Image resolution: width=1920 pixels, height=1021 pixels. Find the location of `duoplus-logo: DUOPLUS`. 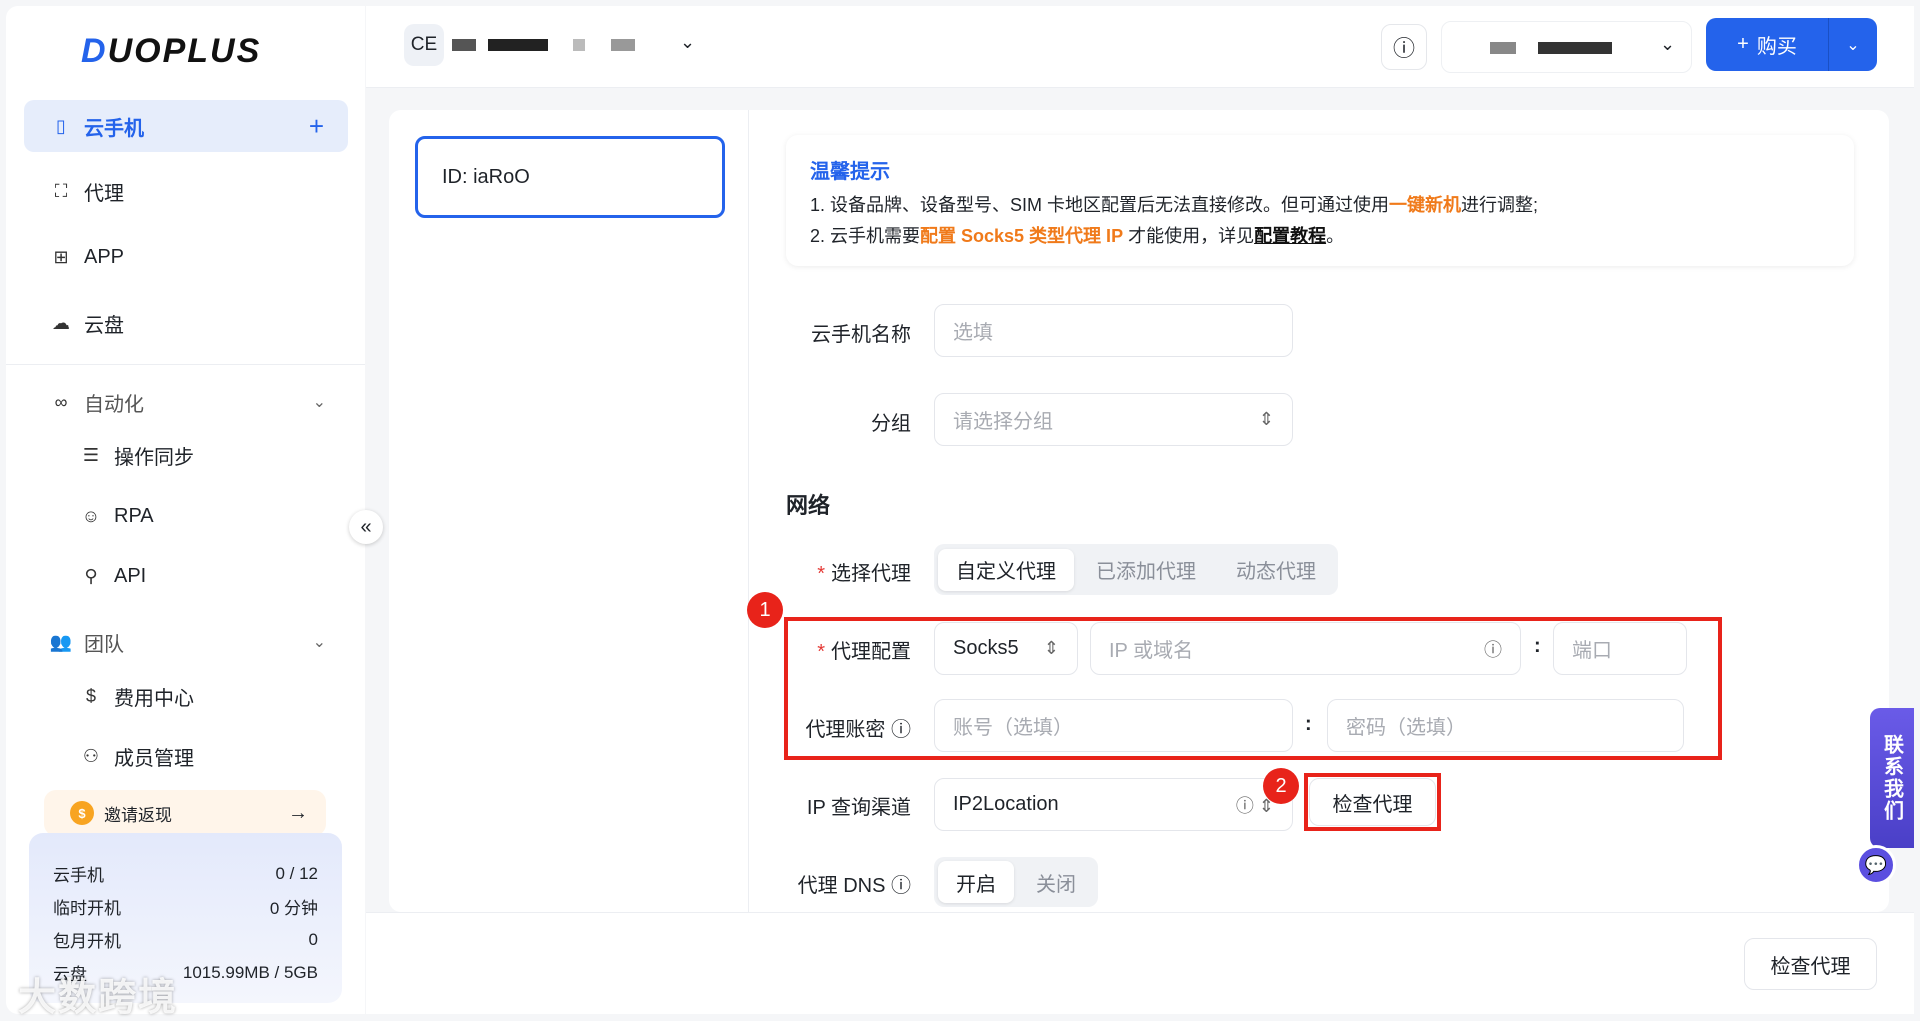

duoplus-logo: DUOPLUS is located at coordinates (171, 51).